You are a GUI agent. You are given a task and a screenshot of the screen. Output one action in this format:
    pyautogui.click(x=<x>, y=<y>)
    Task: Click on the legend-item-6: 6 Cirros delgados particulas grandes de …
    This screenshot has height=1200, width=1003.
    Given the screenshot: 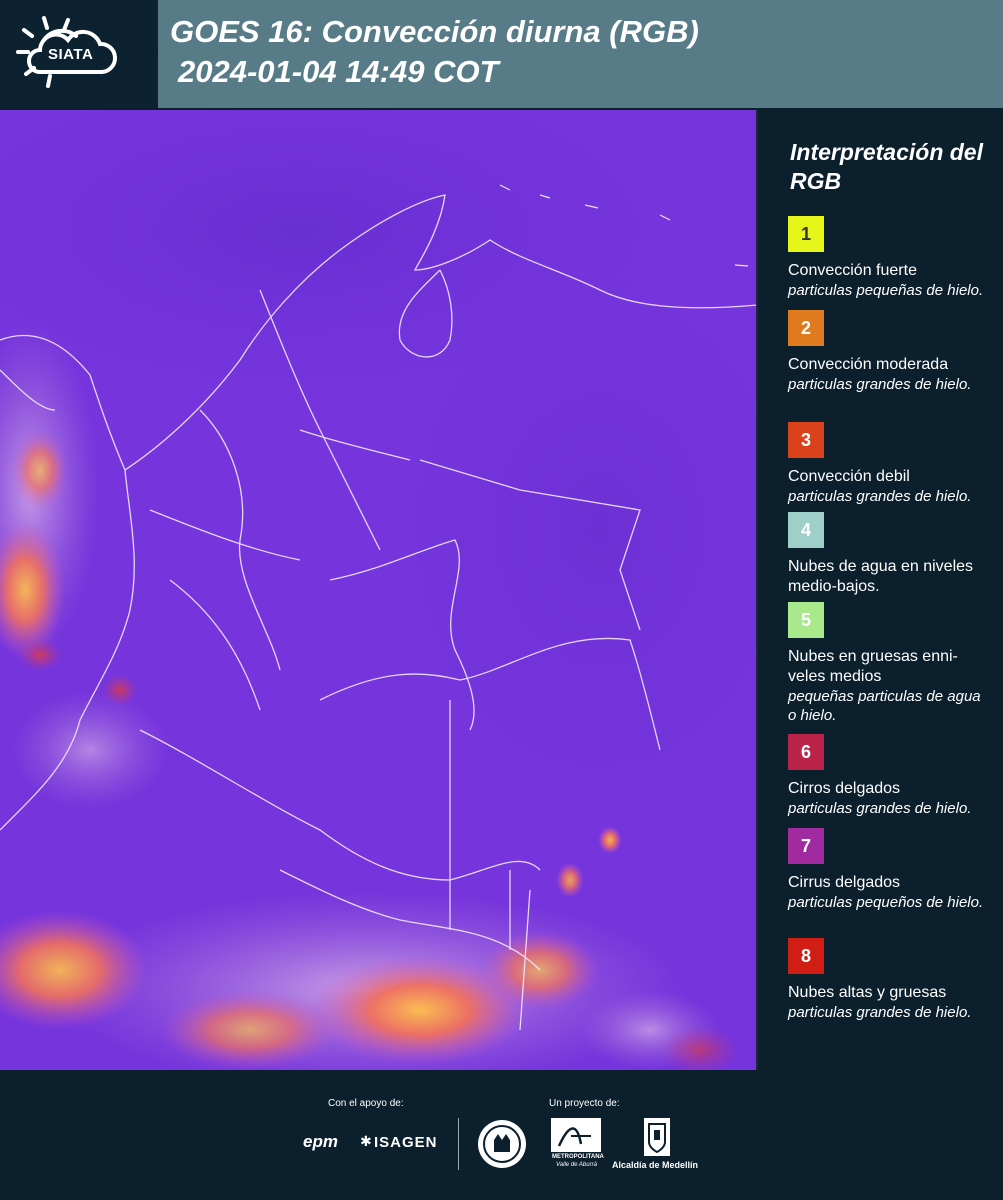 What is the action you would take?
    pyautogui.click(x=888, y=776)
    